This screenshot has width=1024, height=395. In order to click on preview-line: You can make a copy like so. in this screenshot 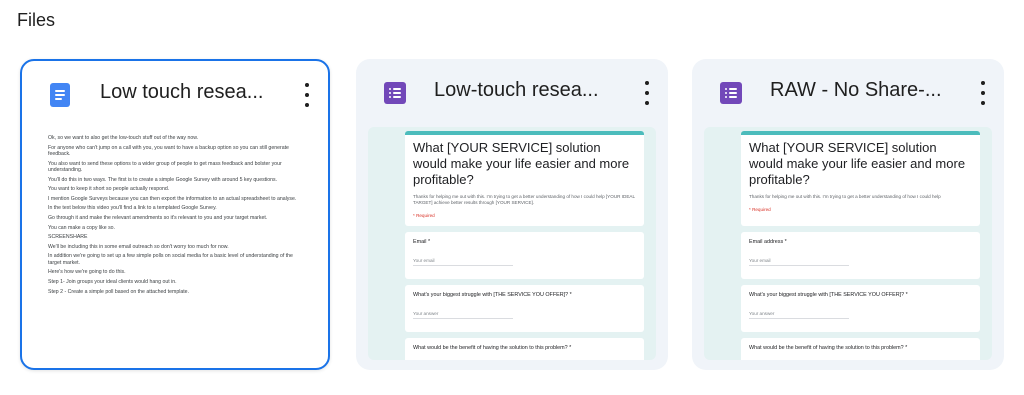, I will do `click(81, 227)`.